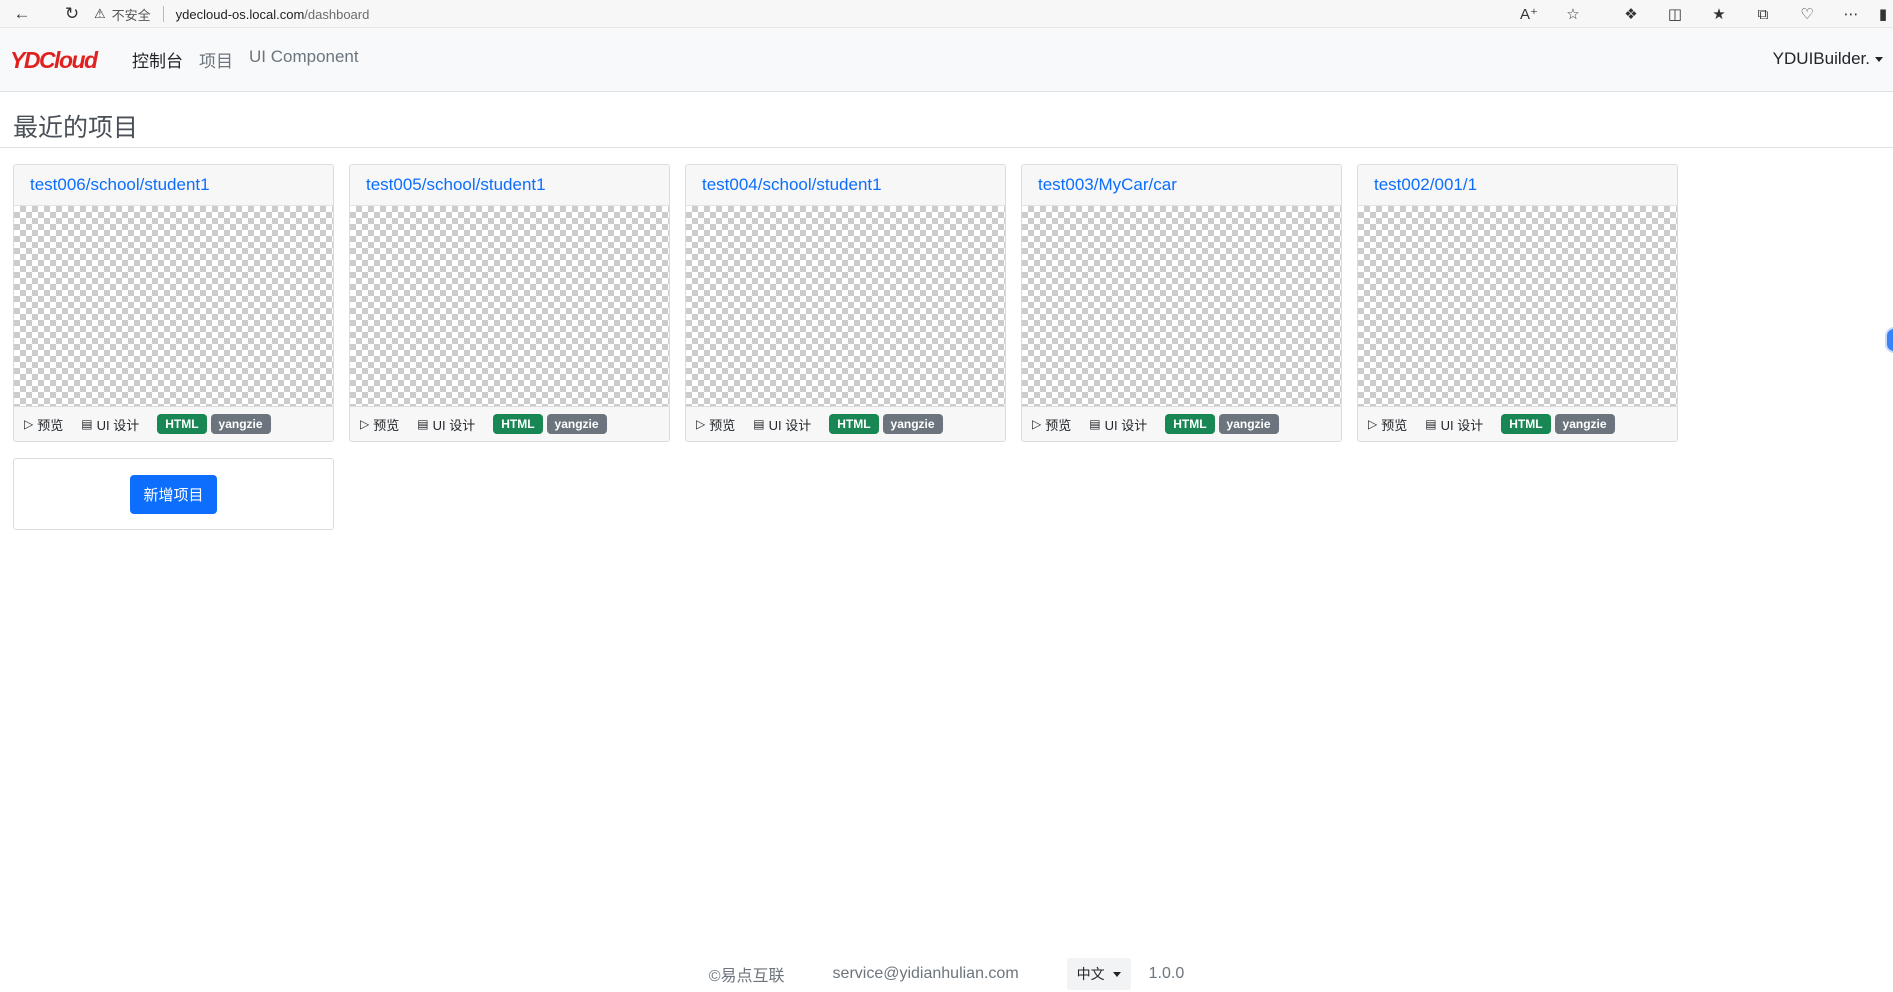 This screenshot has width=1893, height=992. I want to click on card-header: test006/school/student1, so click(173, 185).